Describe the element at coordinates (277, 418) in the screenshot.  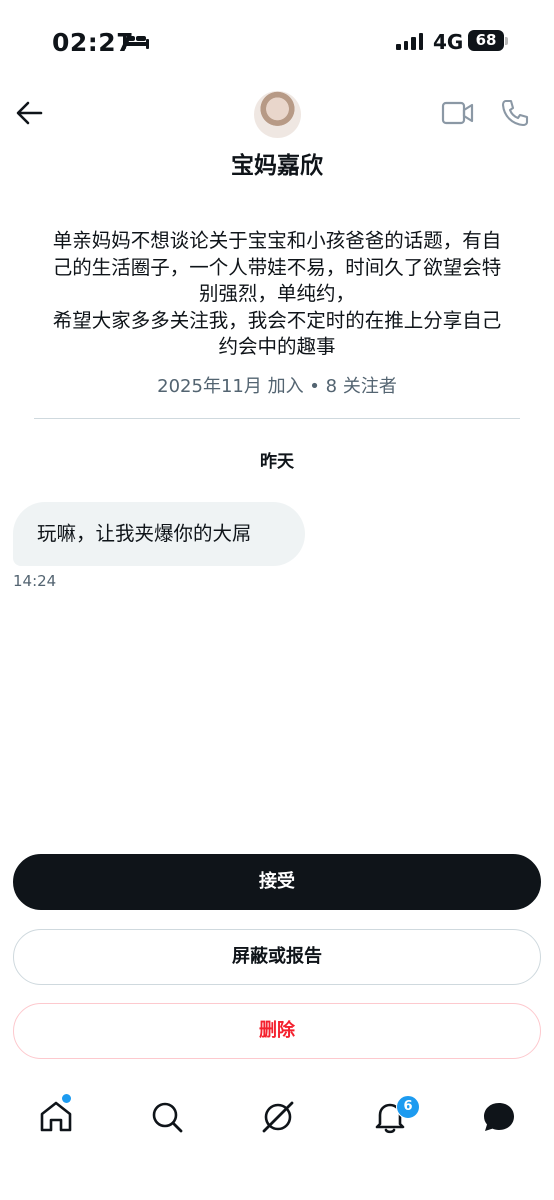
I see `divider` at that location.